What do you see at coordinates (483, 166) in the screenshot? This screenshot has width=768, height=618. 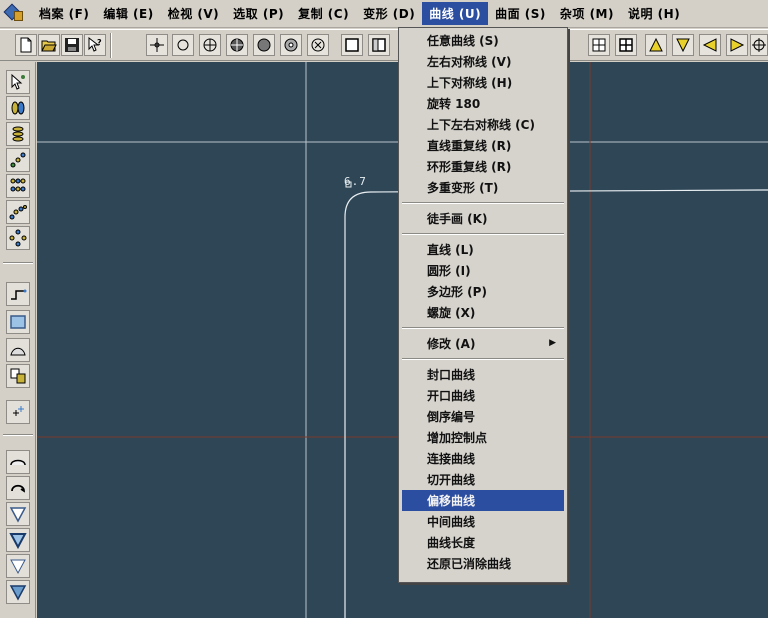 I see `menu-item-circular-repeat: 环形重复线 (R)` at bounding box center [483, 166].